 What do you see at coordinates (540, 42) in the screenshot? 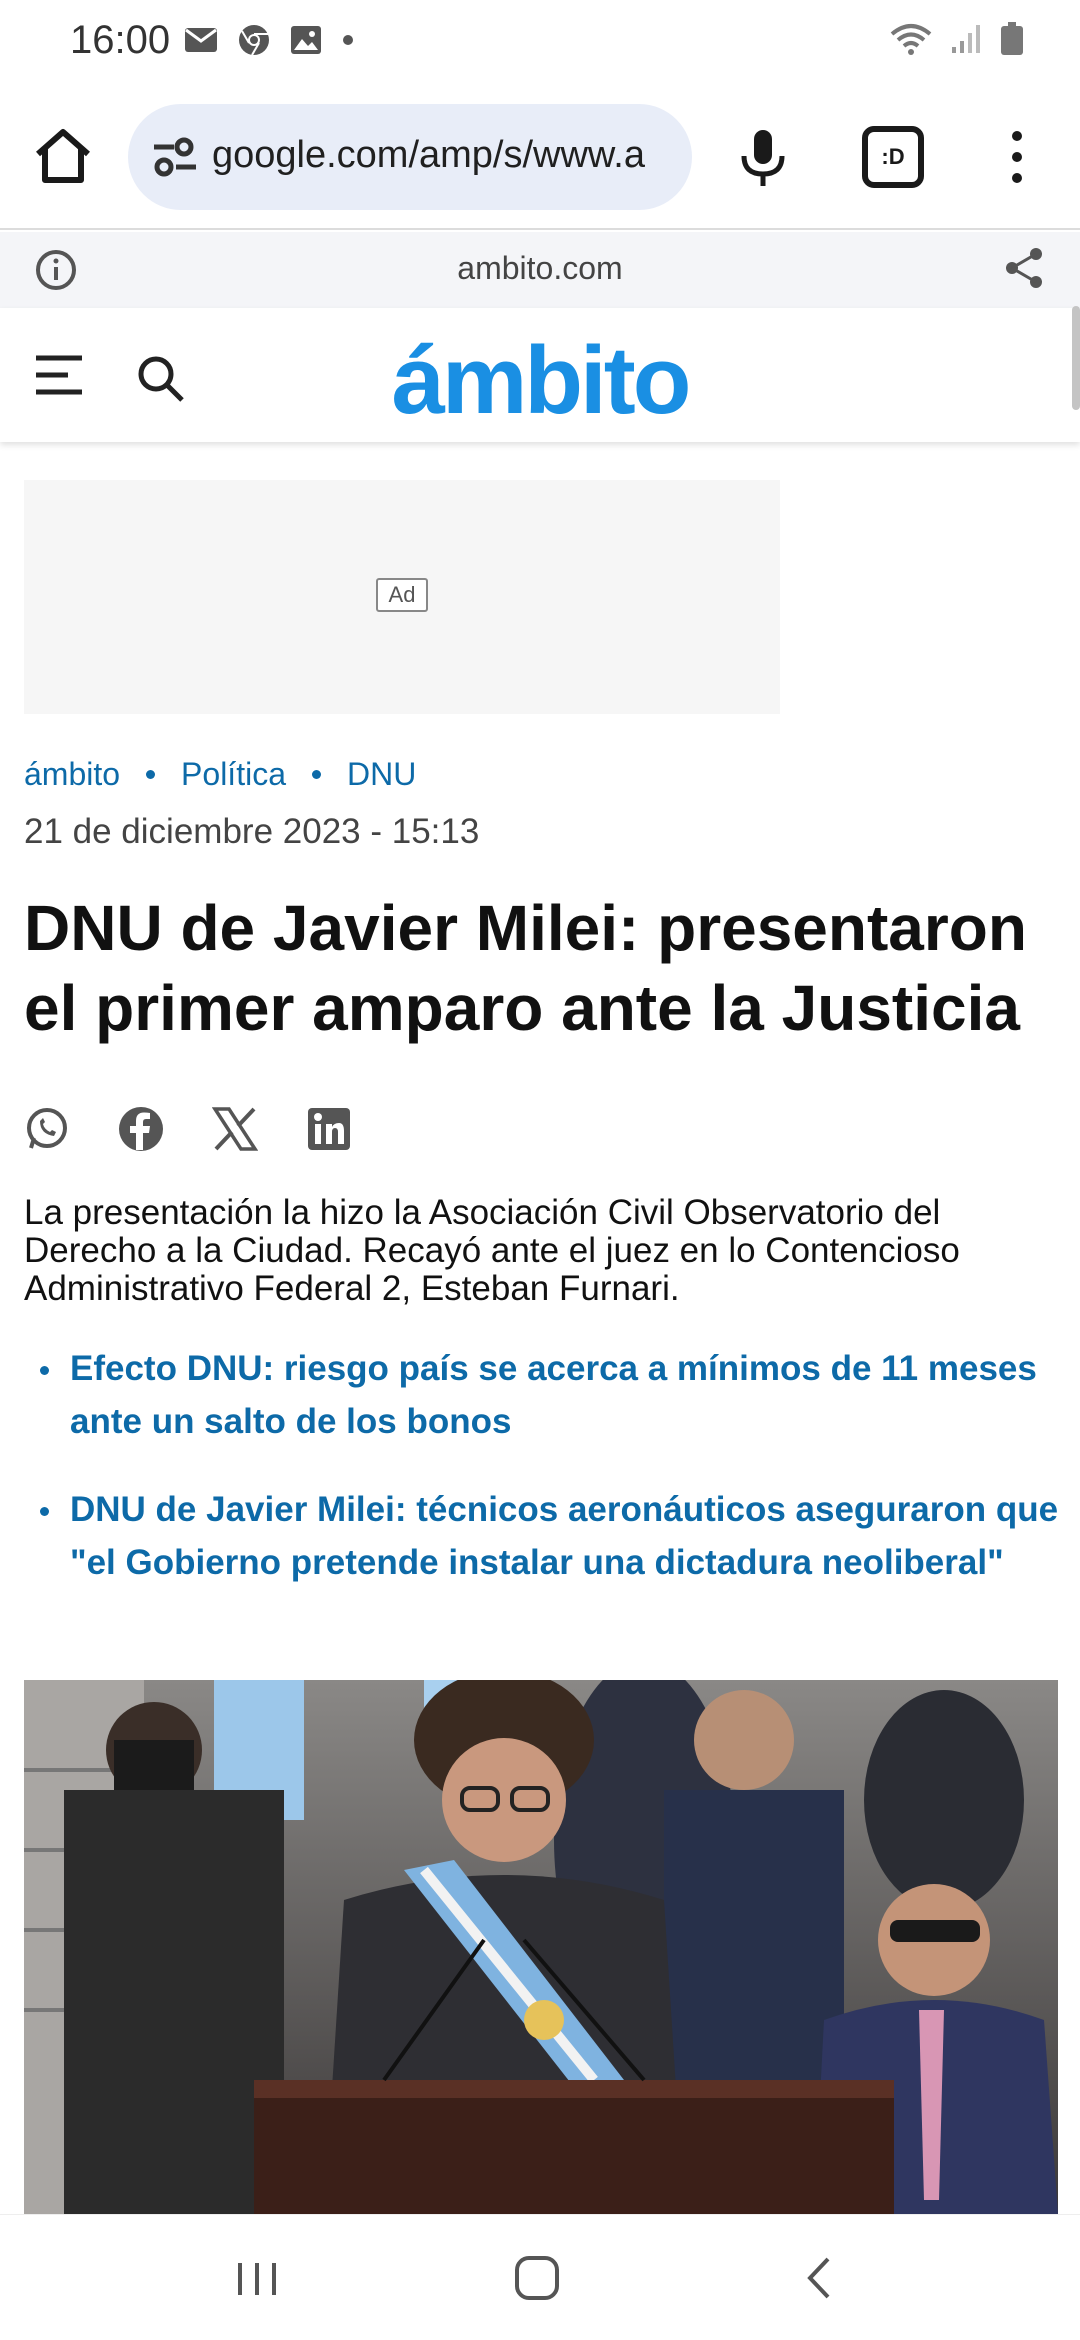
I see `status-bar: 16:00` at bounding box center [540, 42].